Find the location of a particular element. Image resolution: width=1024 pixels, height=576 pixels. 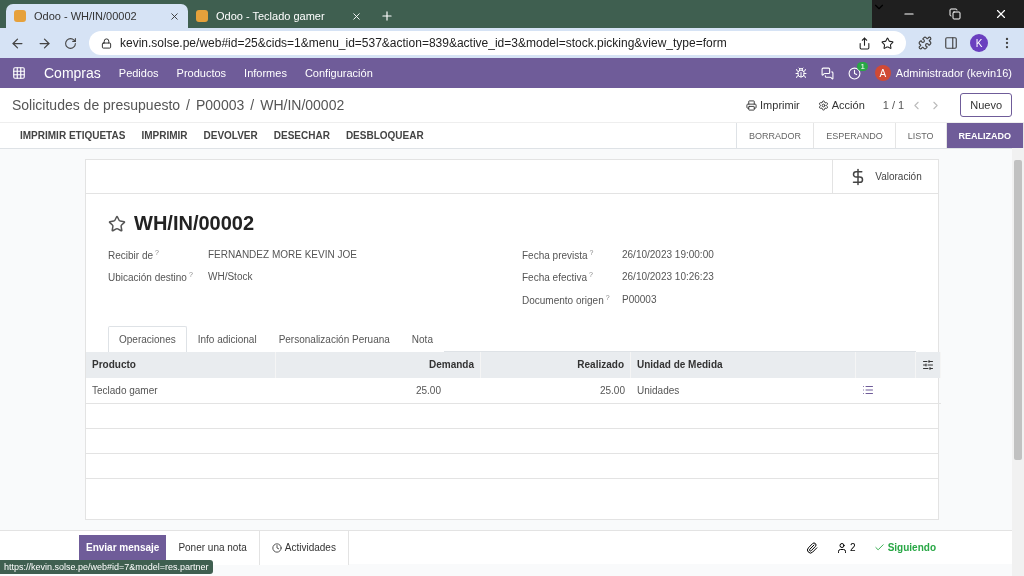

activity-badge: 1 is located at coordinates (862, 66).